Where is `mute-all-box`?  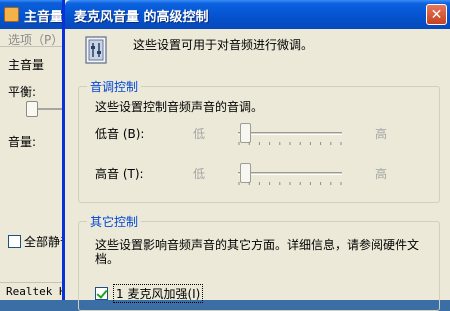 mute-all-box is located at coordinates (14, 241).